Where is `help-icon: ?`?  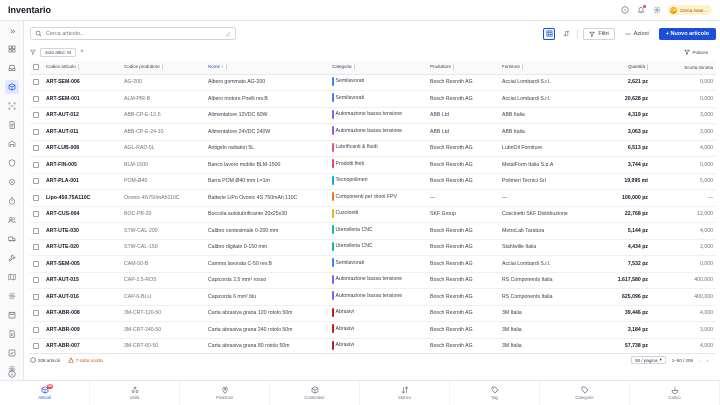
help-icon: ? is located at coordinates (624, 10).